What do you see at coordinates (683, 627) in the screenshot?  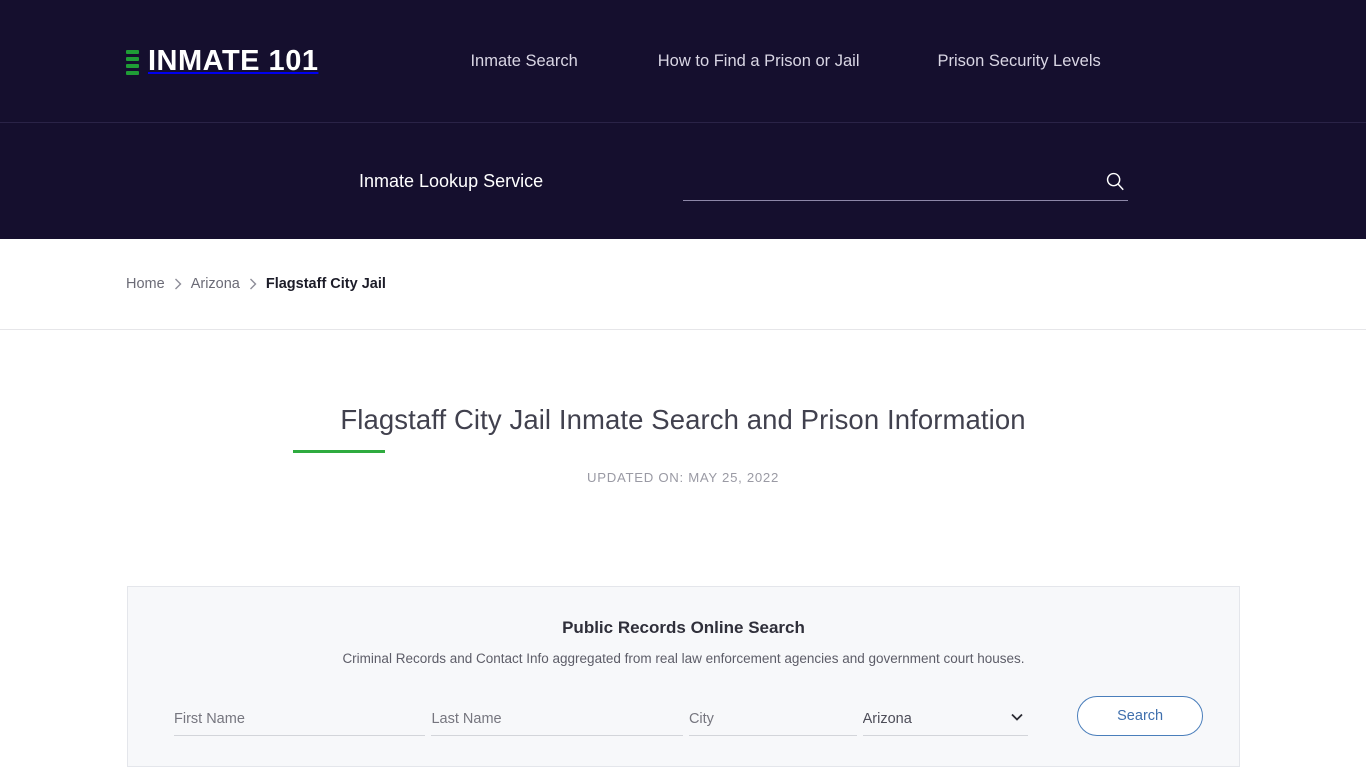 I see `panel-title: Public Records Online Search` at bounding box center [683, 627].